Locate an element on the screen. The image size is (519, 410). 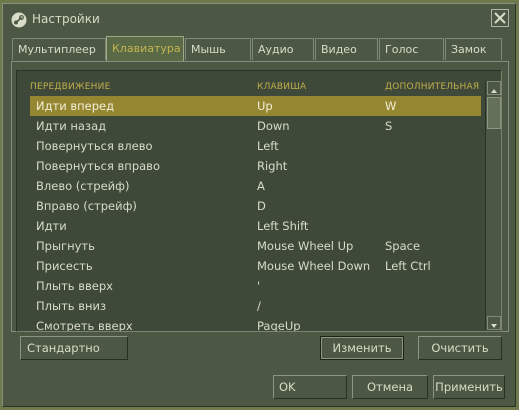
key-cell: A is located at coordinates (261, 186).